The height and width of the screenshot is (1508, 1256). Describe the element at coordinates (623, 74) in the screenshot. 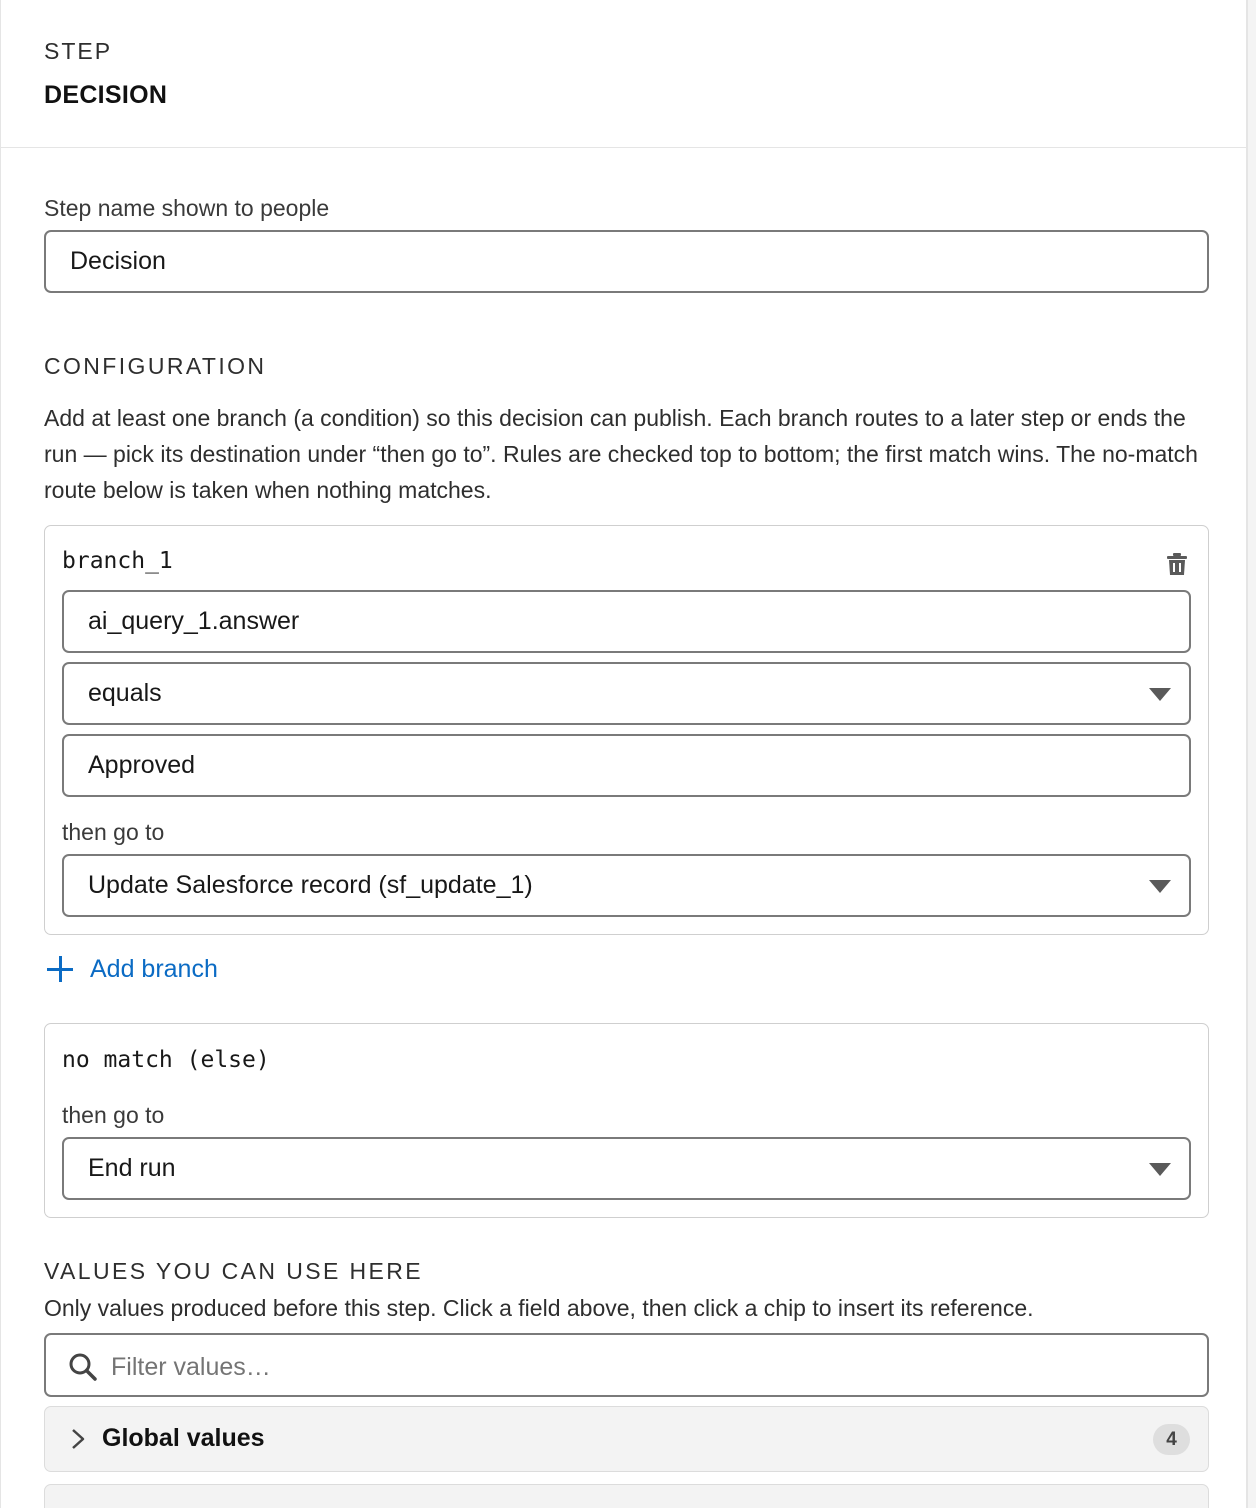

I see `panel-header: STEP DECISION` at that location.